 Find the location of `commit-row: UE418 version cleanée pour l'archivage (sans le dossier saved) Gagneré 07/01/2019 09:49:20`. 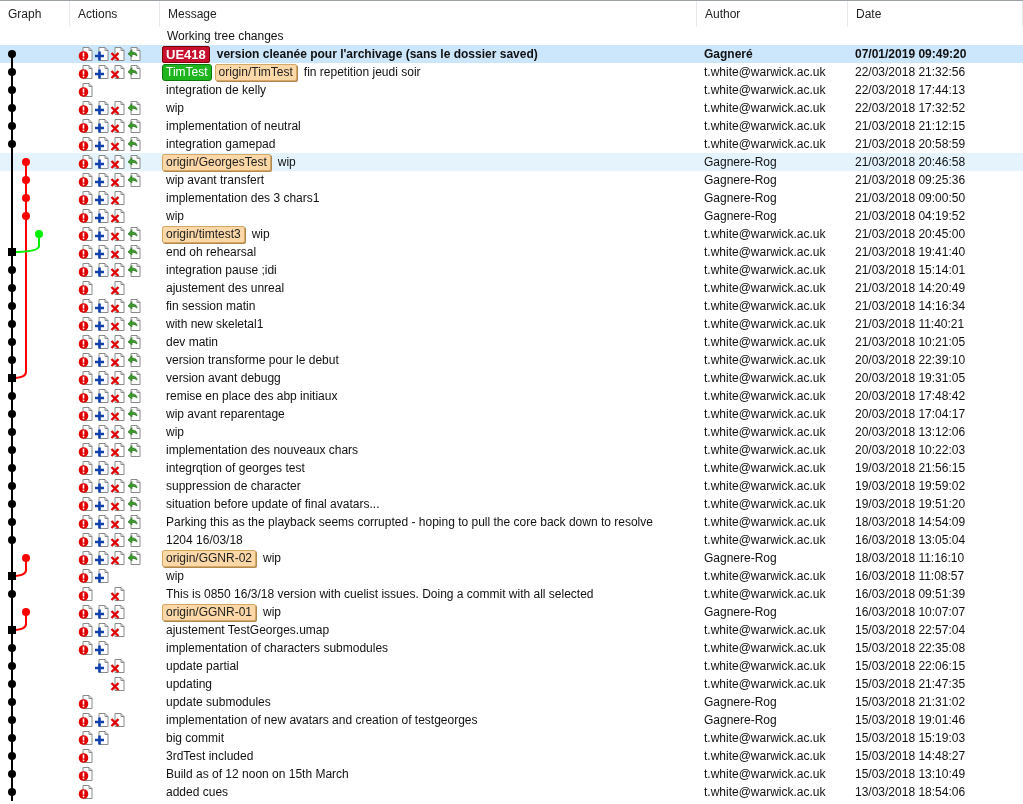

commit-row: UE418 version cleanée pour l'archivage (sans le dossier saved) Gagneré 07/01/2019 09:49:20 is located at coordinates (511, 54).